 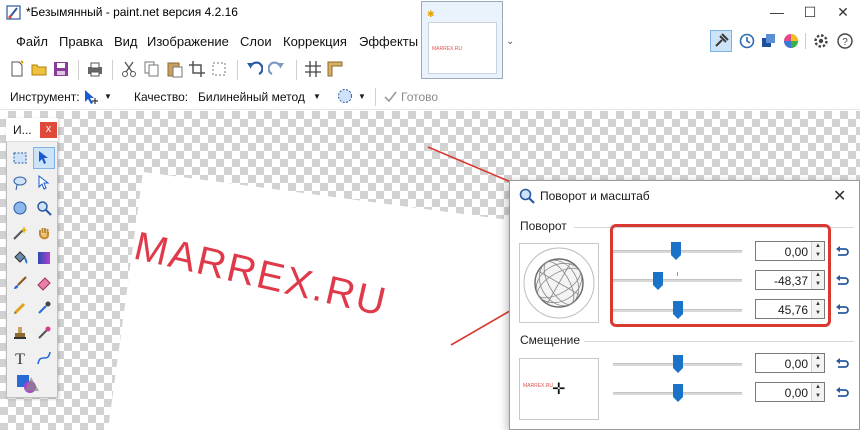 What do you see at coordinates (44, 358) in the screenshot?
I see `line-curve-tool-icon` at bounding box center [44, 358].